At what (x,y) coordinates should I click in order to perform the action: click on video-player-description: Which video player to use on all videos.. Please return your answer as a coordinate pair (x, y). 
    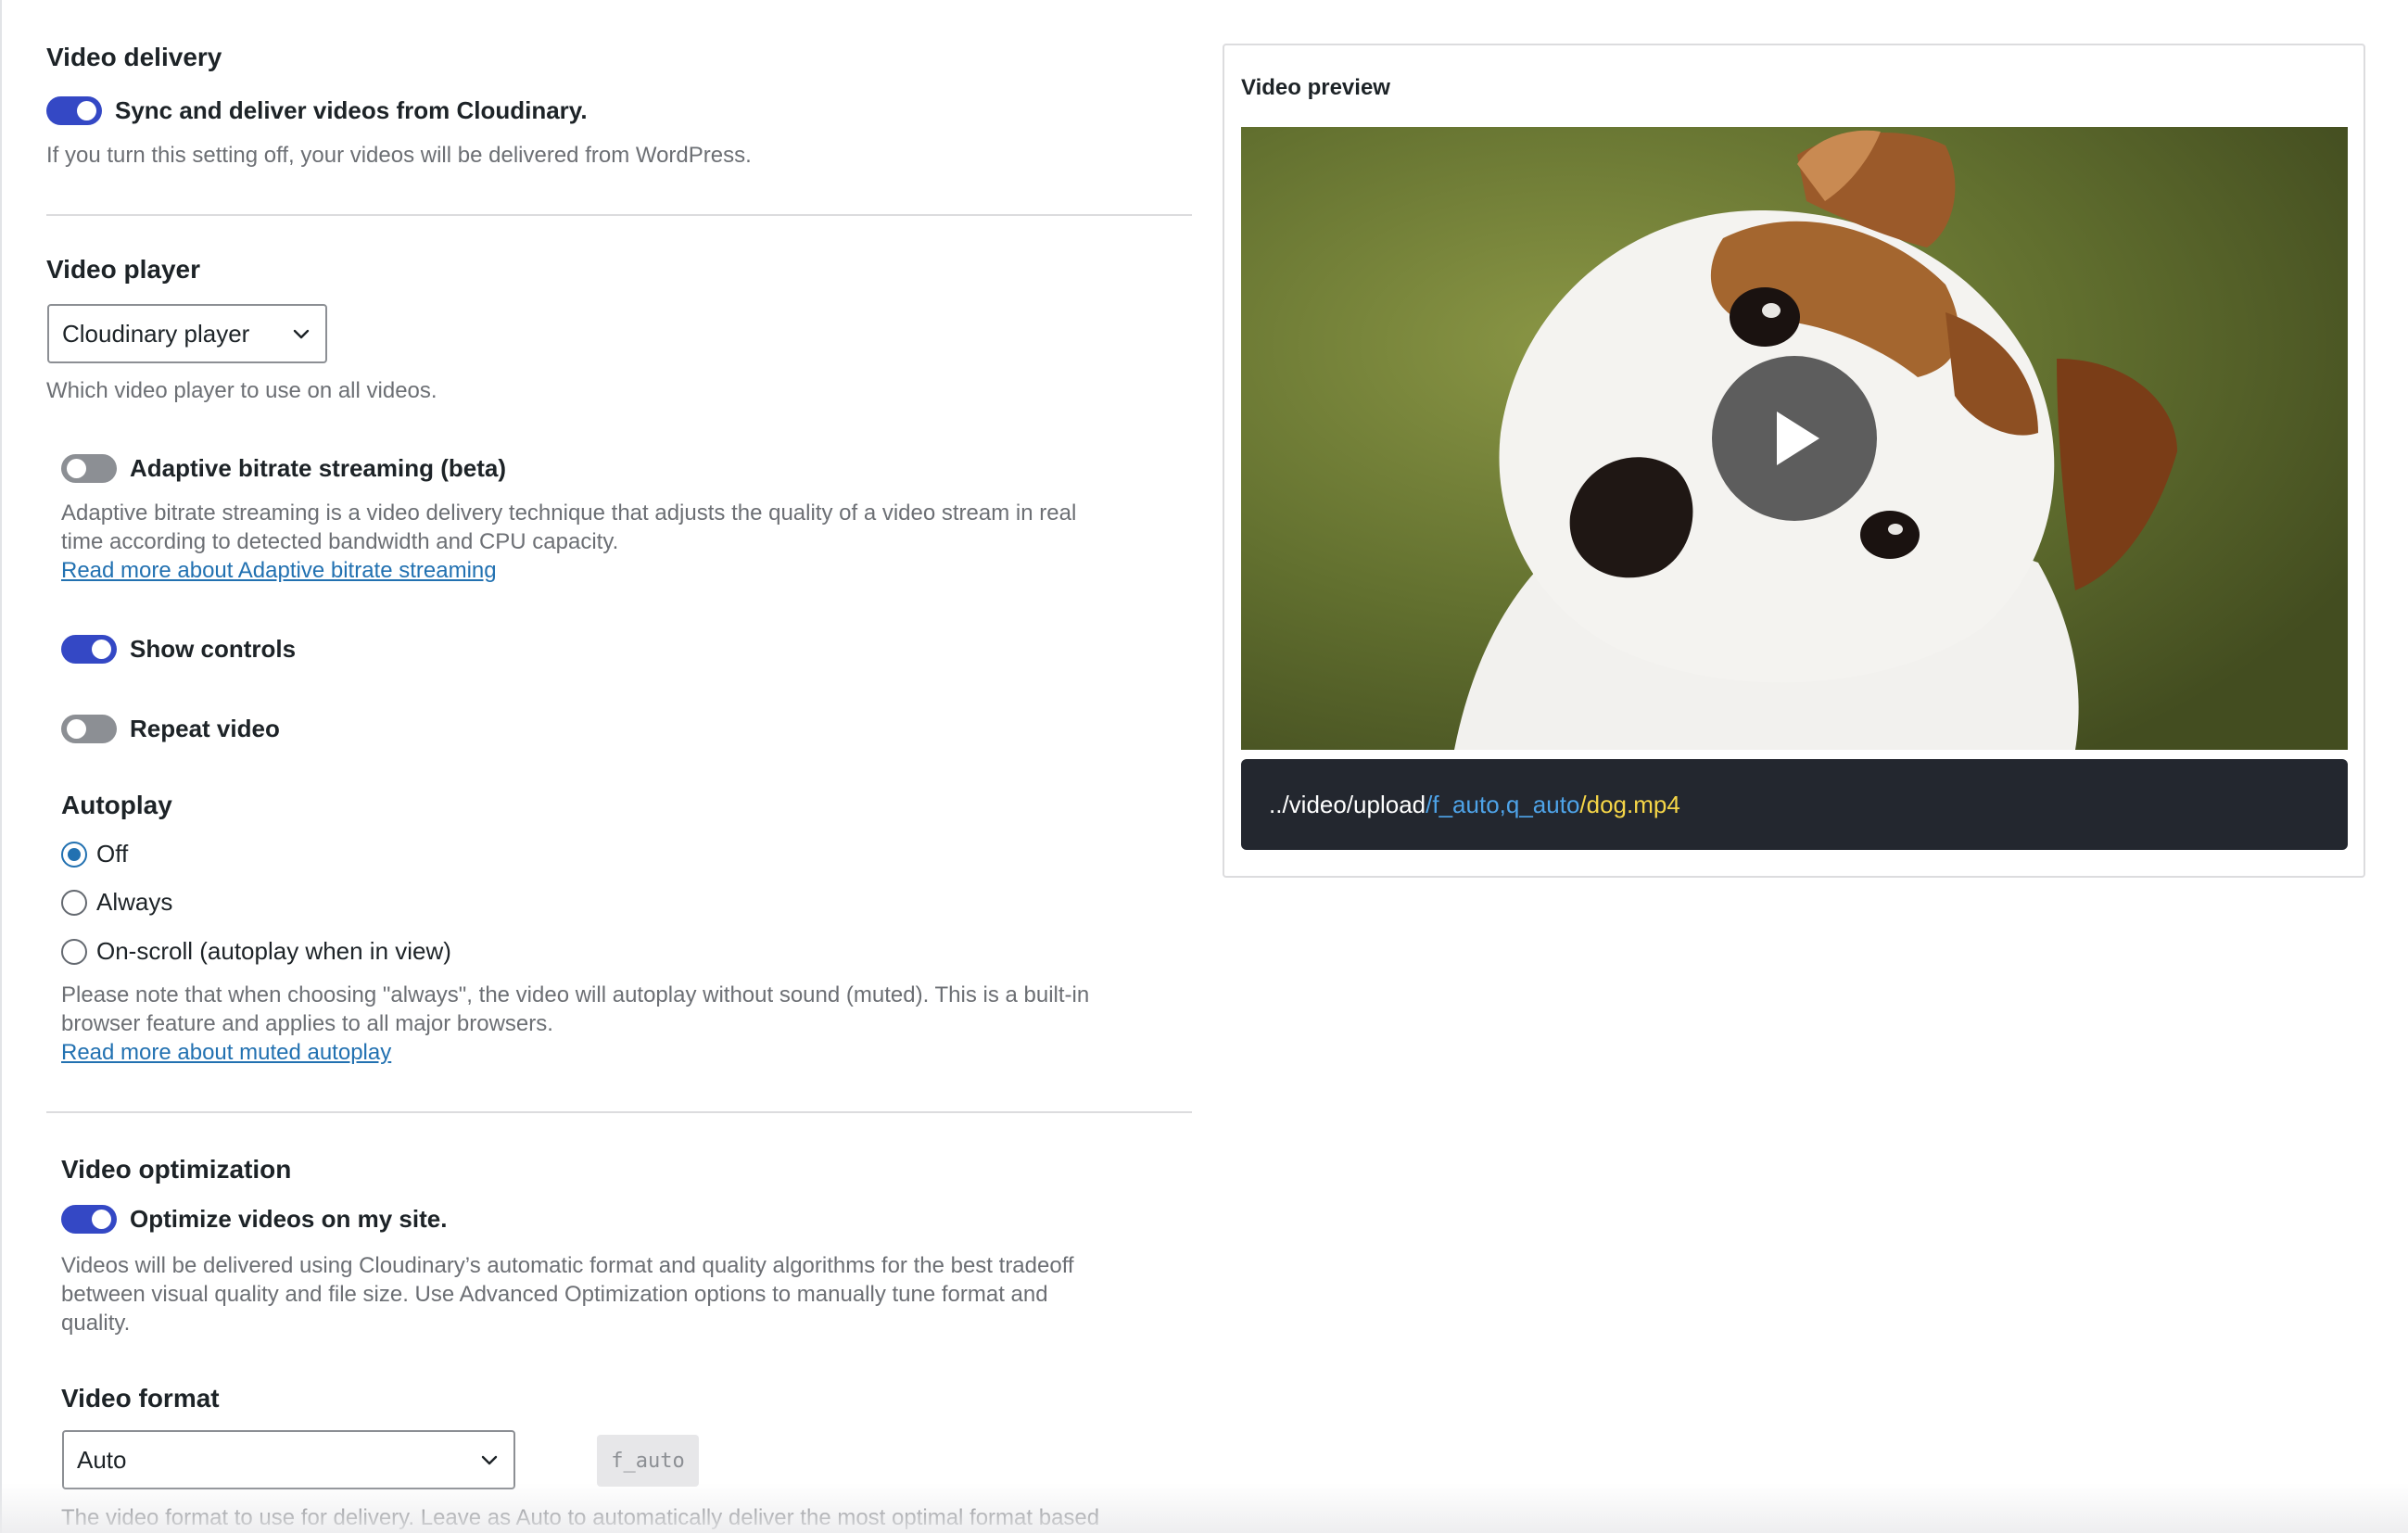
    Looking at the image, I should click on (241, 390).